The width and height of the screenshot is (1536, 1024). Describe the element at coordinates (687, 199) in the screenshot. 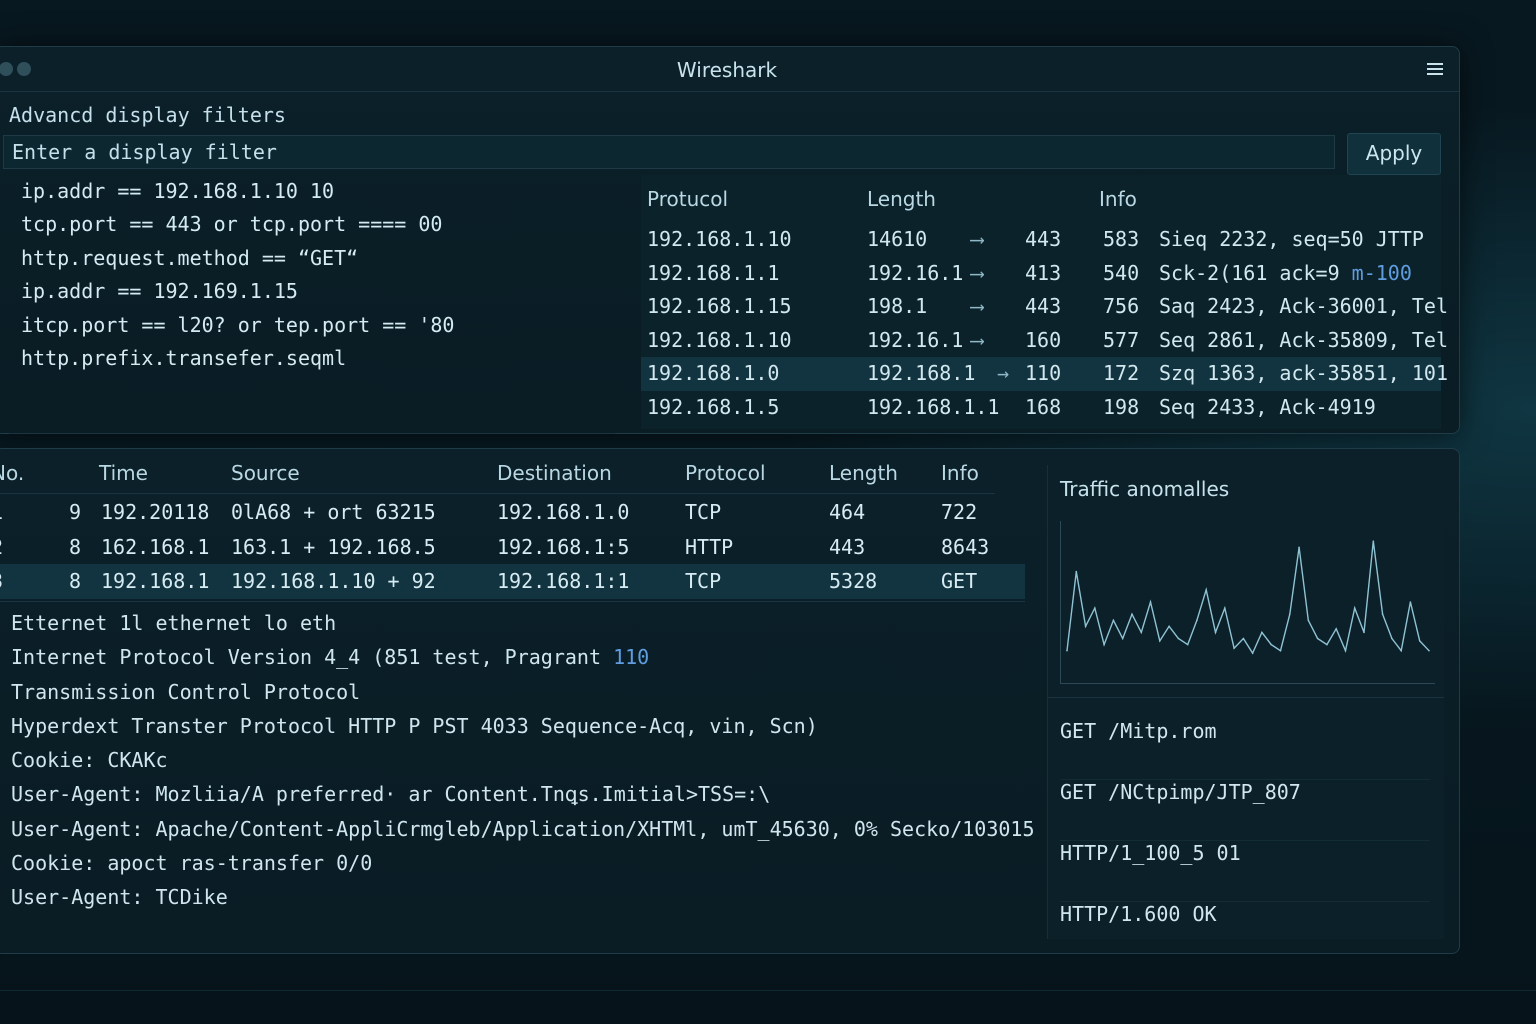

I see `column-header-protocol: Protucol` at that location.